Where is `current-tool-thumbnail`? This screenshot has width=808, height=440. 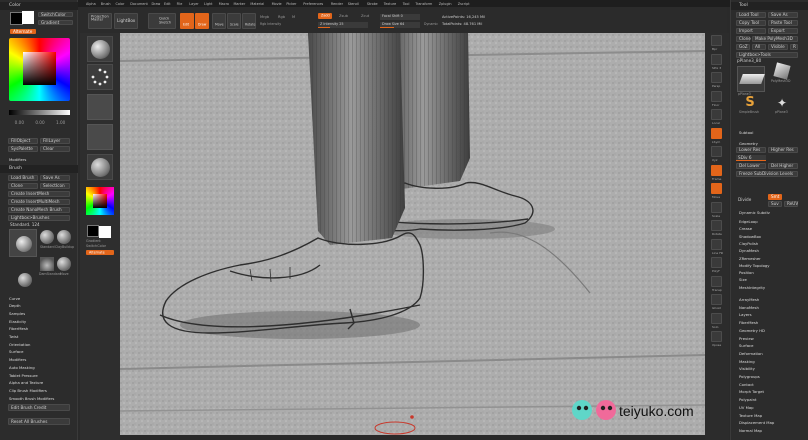 current-tool-thumbnail is located at coordinates (751, 79).